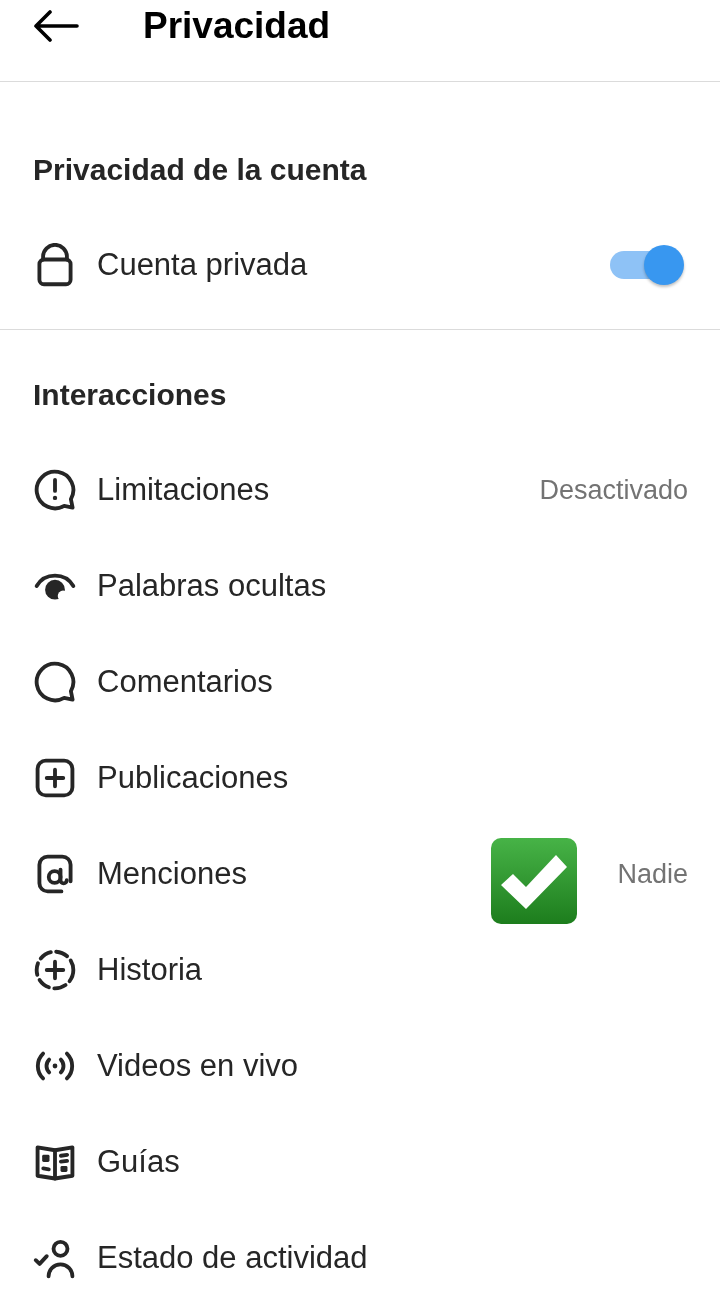 The height and width of the screenshot is (1305, 720). What do you see at coordinates (212, 586) in the screenshot?
I see `settings-item: Palabras ocultas` at bounding box center [212, 586].